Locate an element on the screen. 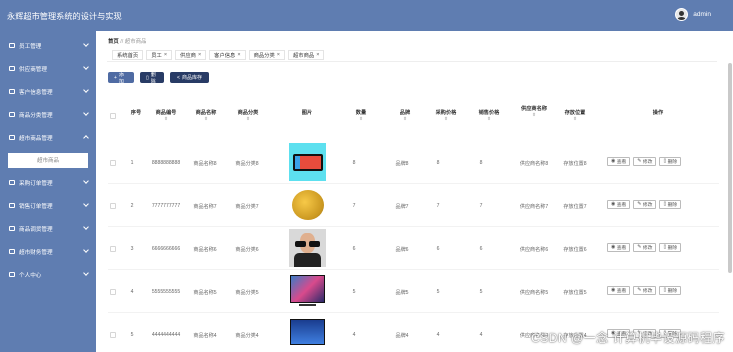  column-header-sale-price: 销售价格 ⬍ is located at coordinates (489, 115).